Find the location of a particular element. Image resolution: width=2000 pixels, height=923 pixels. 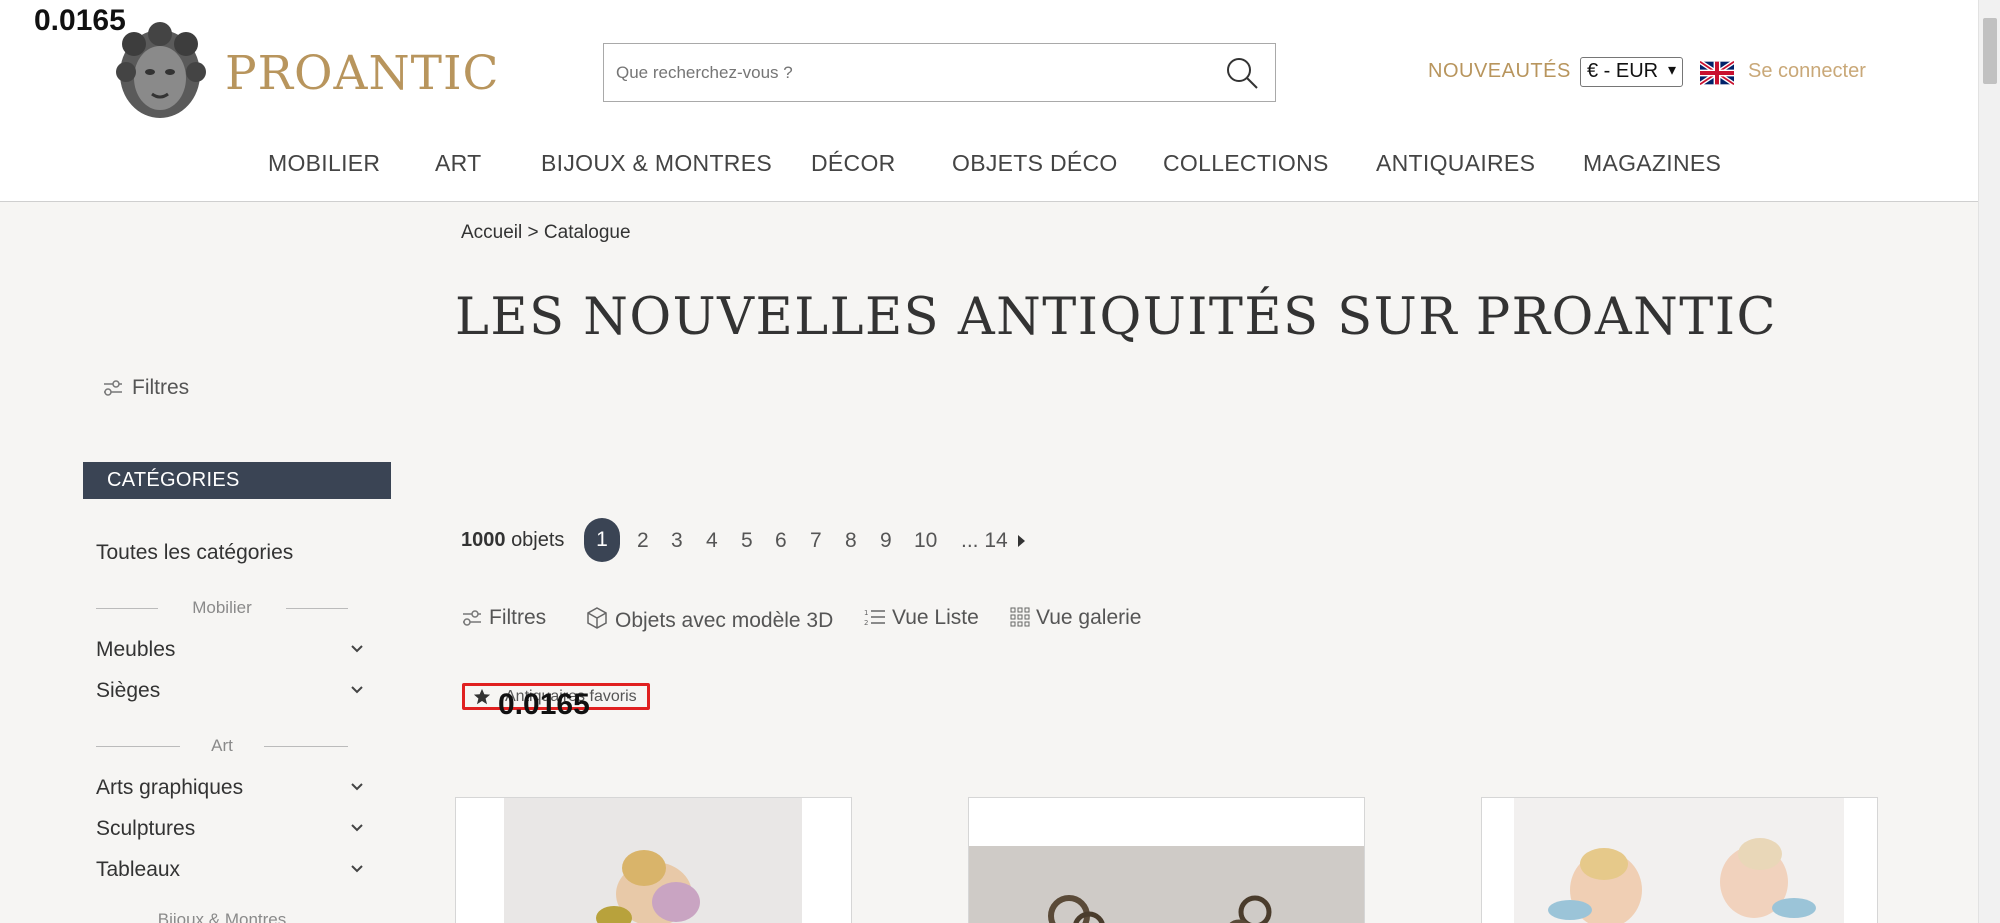

section-title-mobilier: Mobilier is located at coordinates (222, 608).